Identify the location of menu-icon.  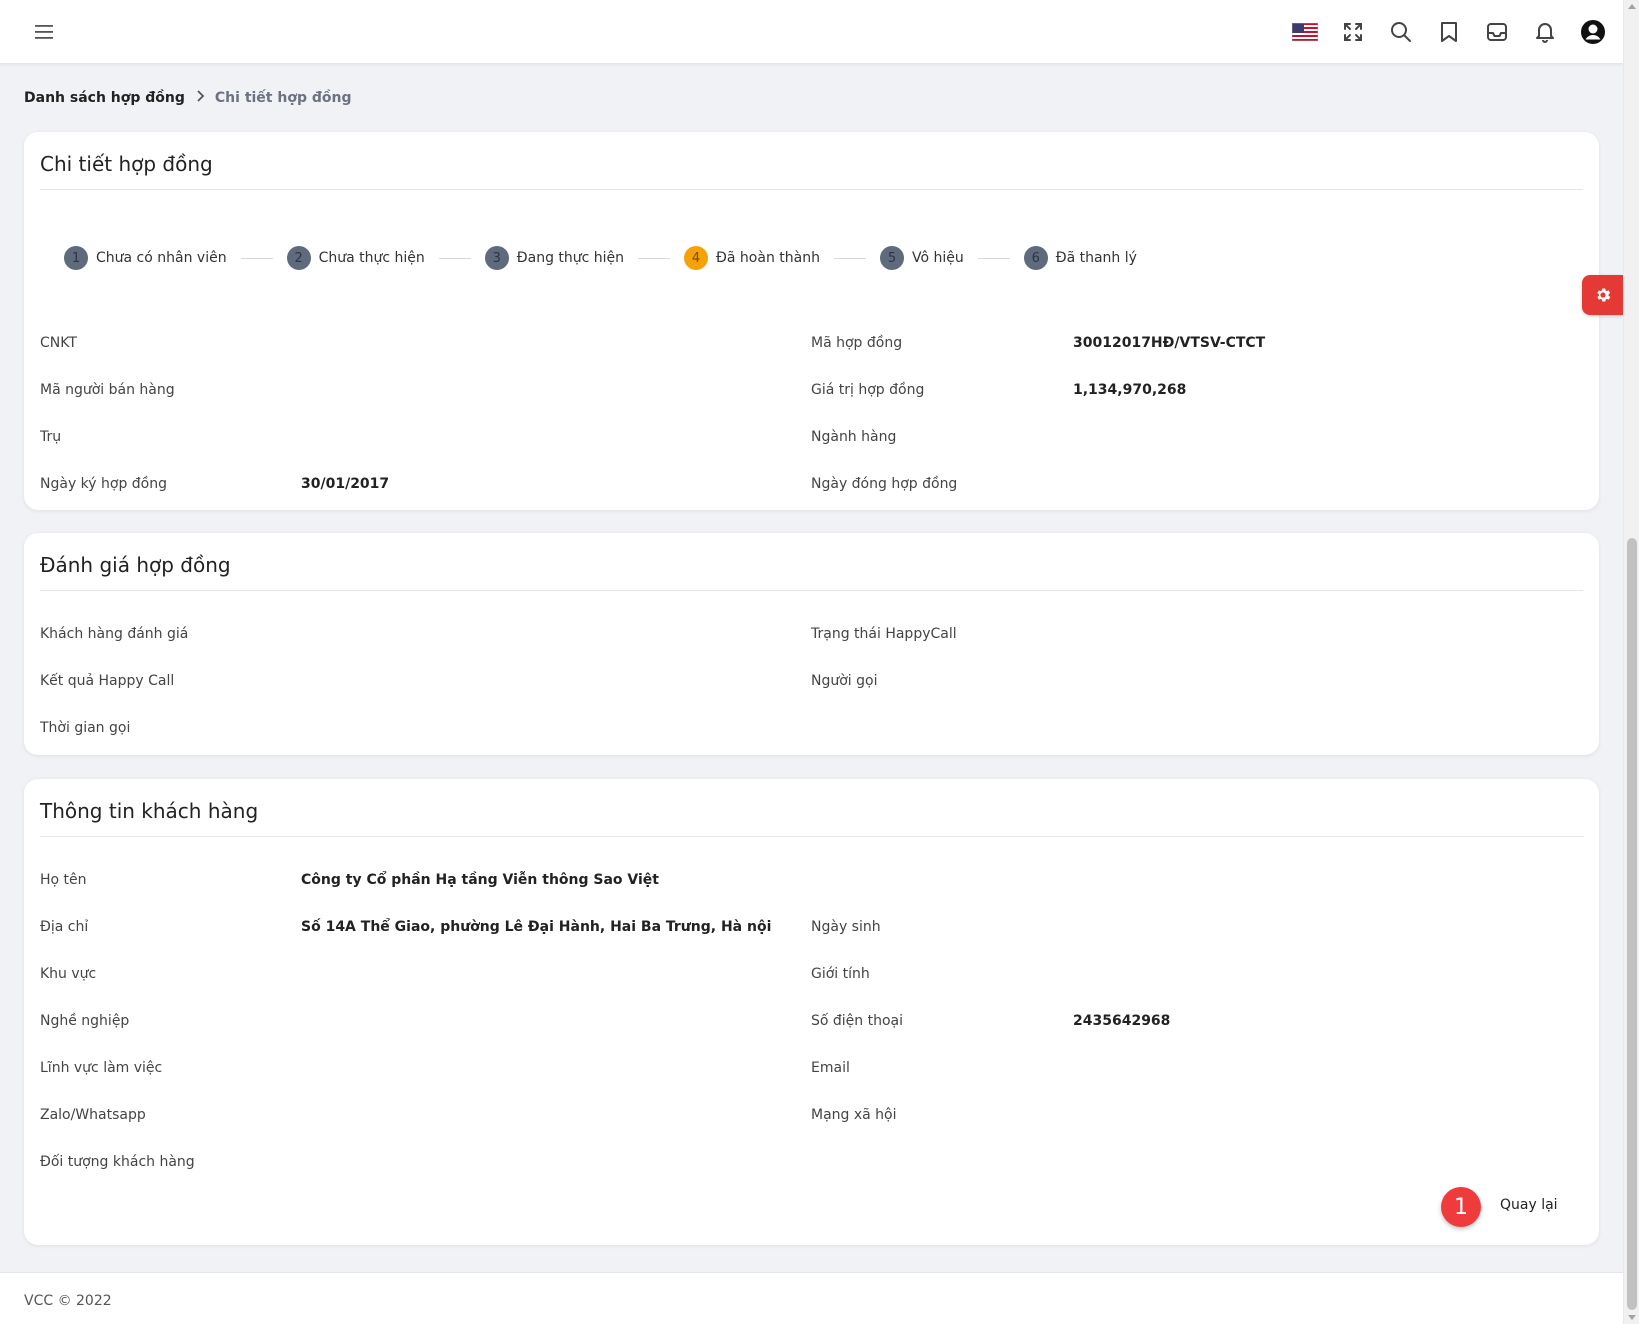
(44, 32).